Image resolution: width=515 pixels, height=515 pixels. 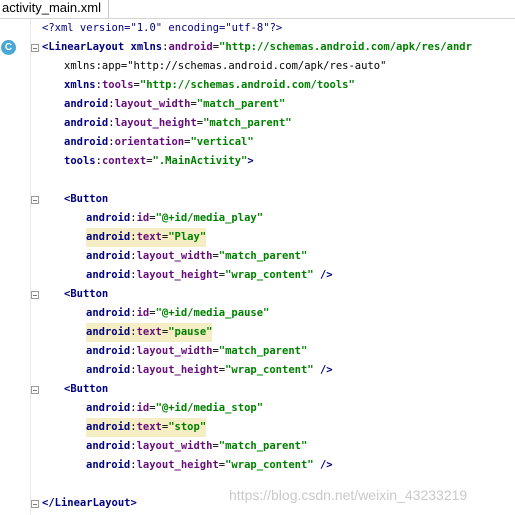 I want to click on code-line: android:text="pause", so click(x=273, y=332).